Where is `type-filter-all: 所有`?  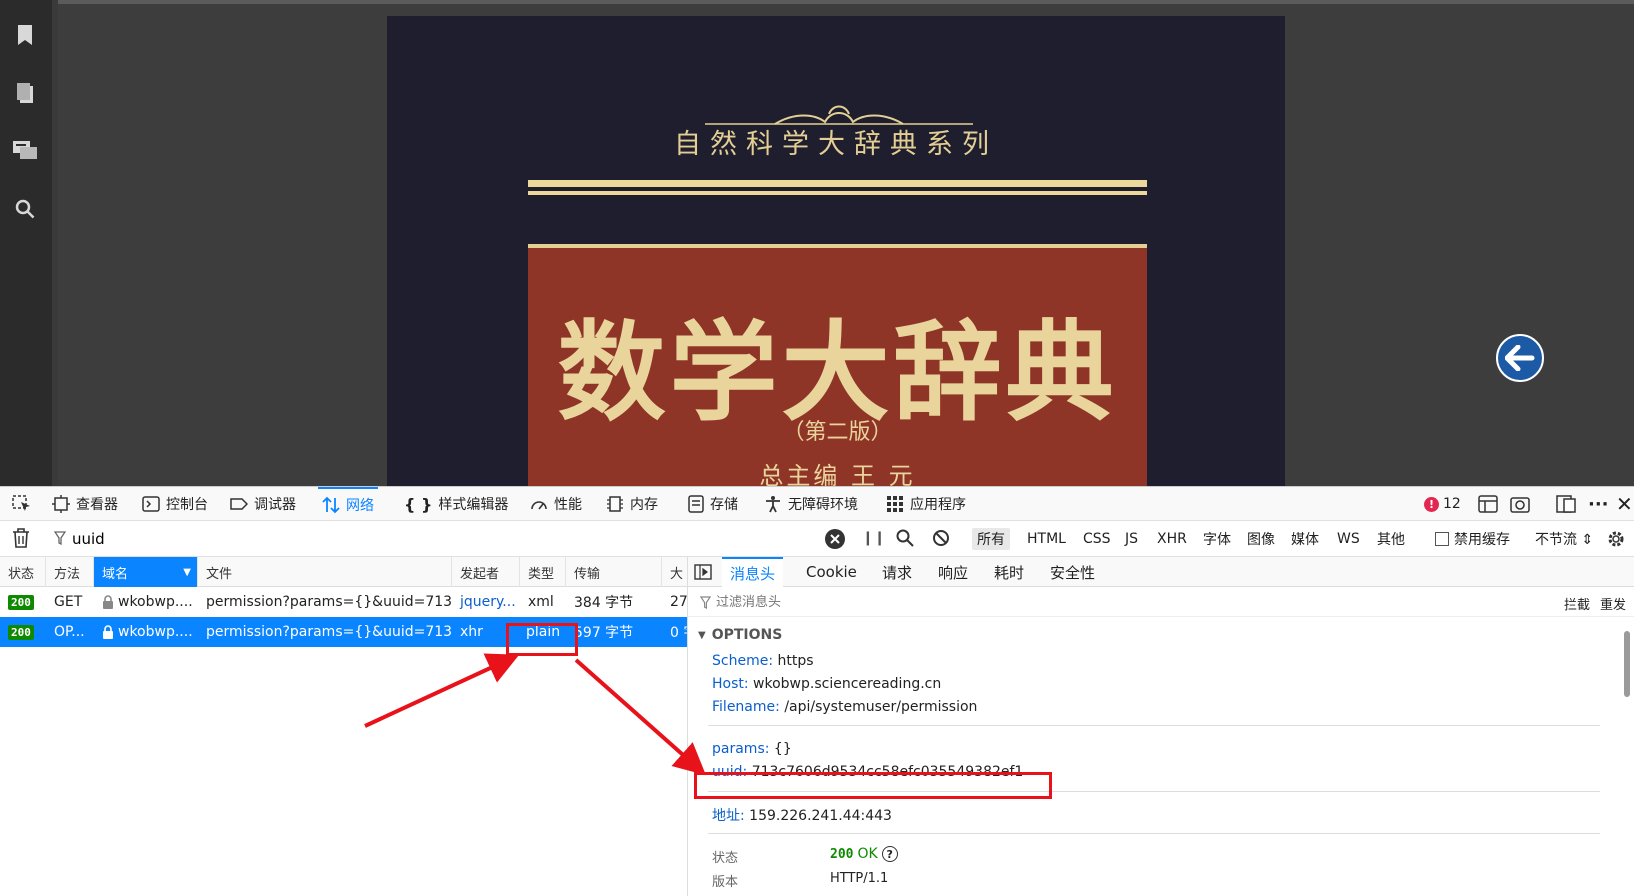 type-filter-all: 所有 is located at coordinates (991, 539).